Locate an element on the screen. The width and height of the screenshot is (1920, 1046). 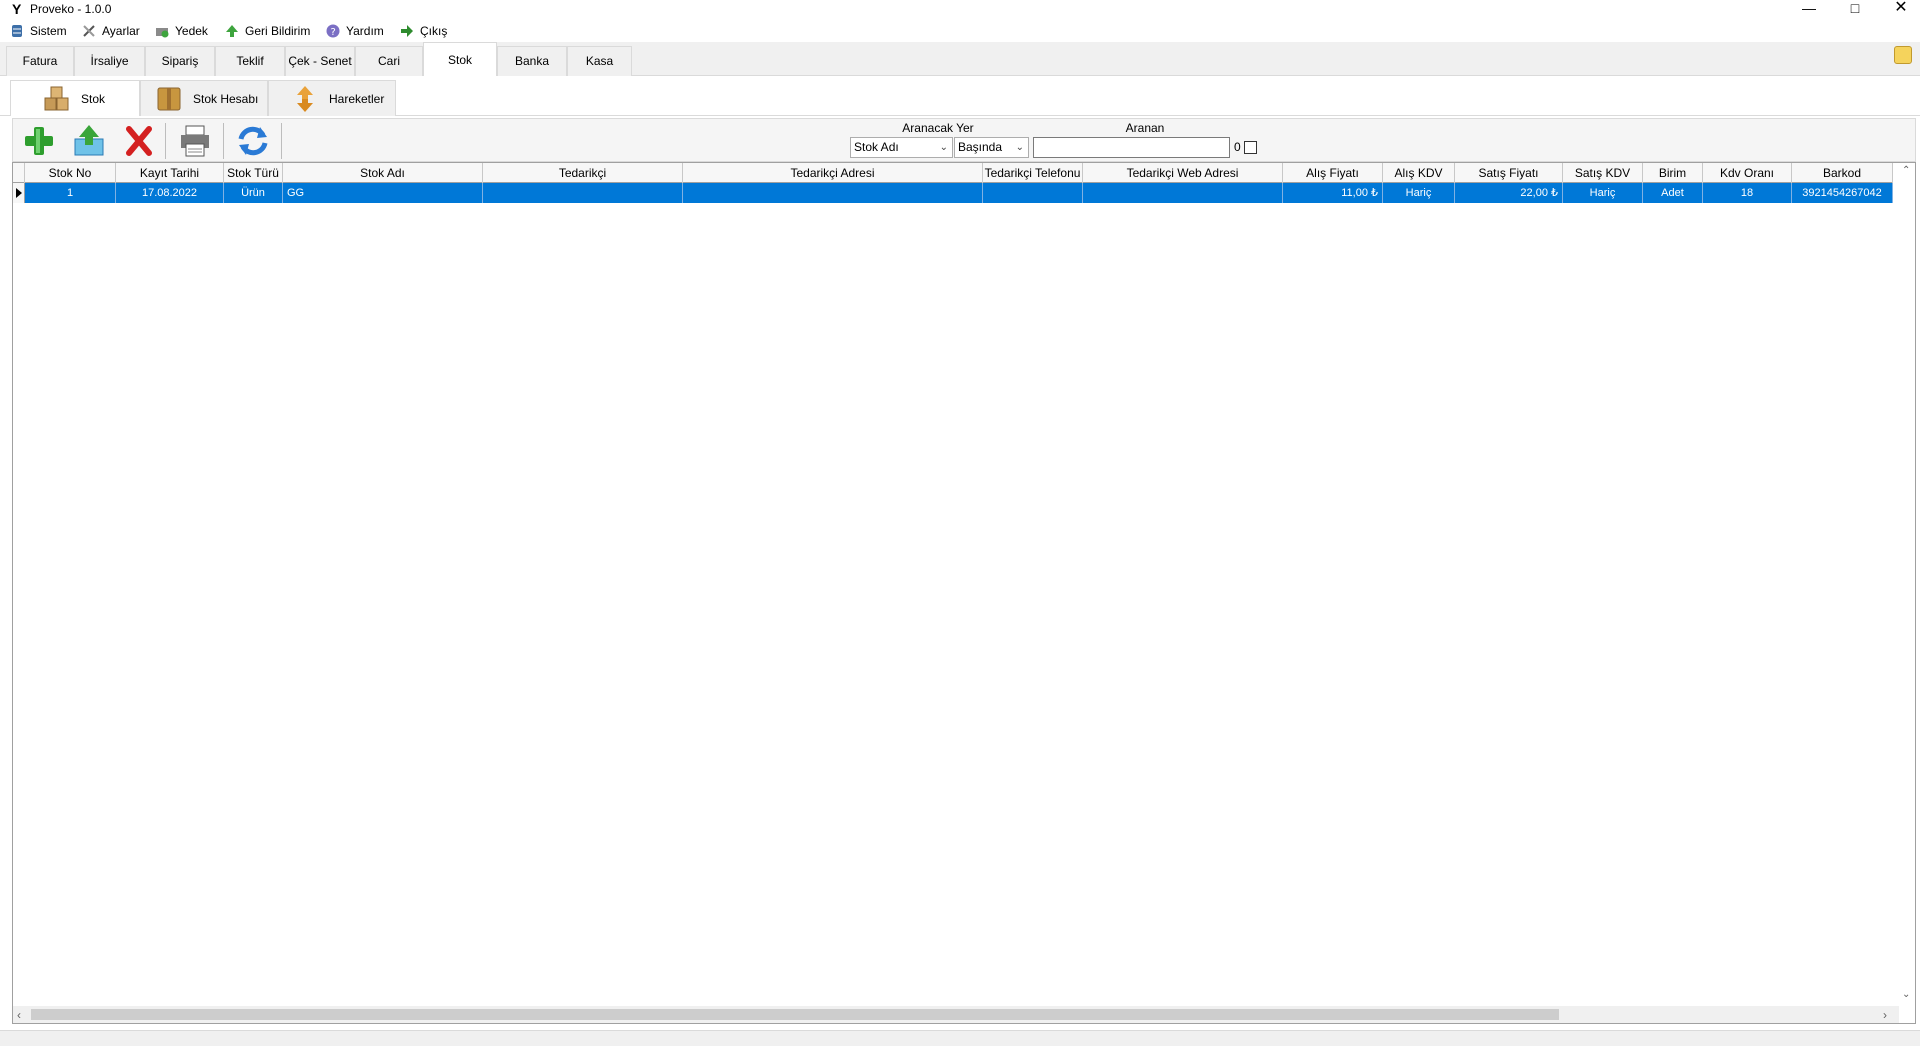
horizontal-scrollbar: ‹ › is located at coordinates (956, 1014).